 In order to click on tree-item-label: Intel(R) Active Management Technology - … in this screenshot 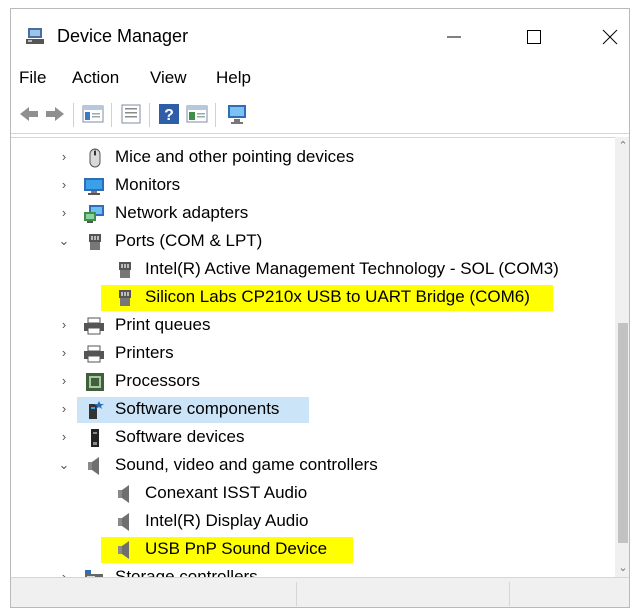, I will do `click(352, 268)`.